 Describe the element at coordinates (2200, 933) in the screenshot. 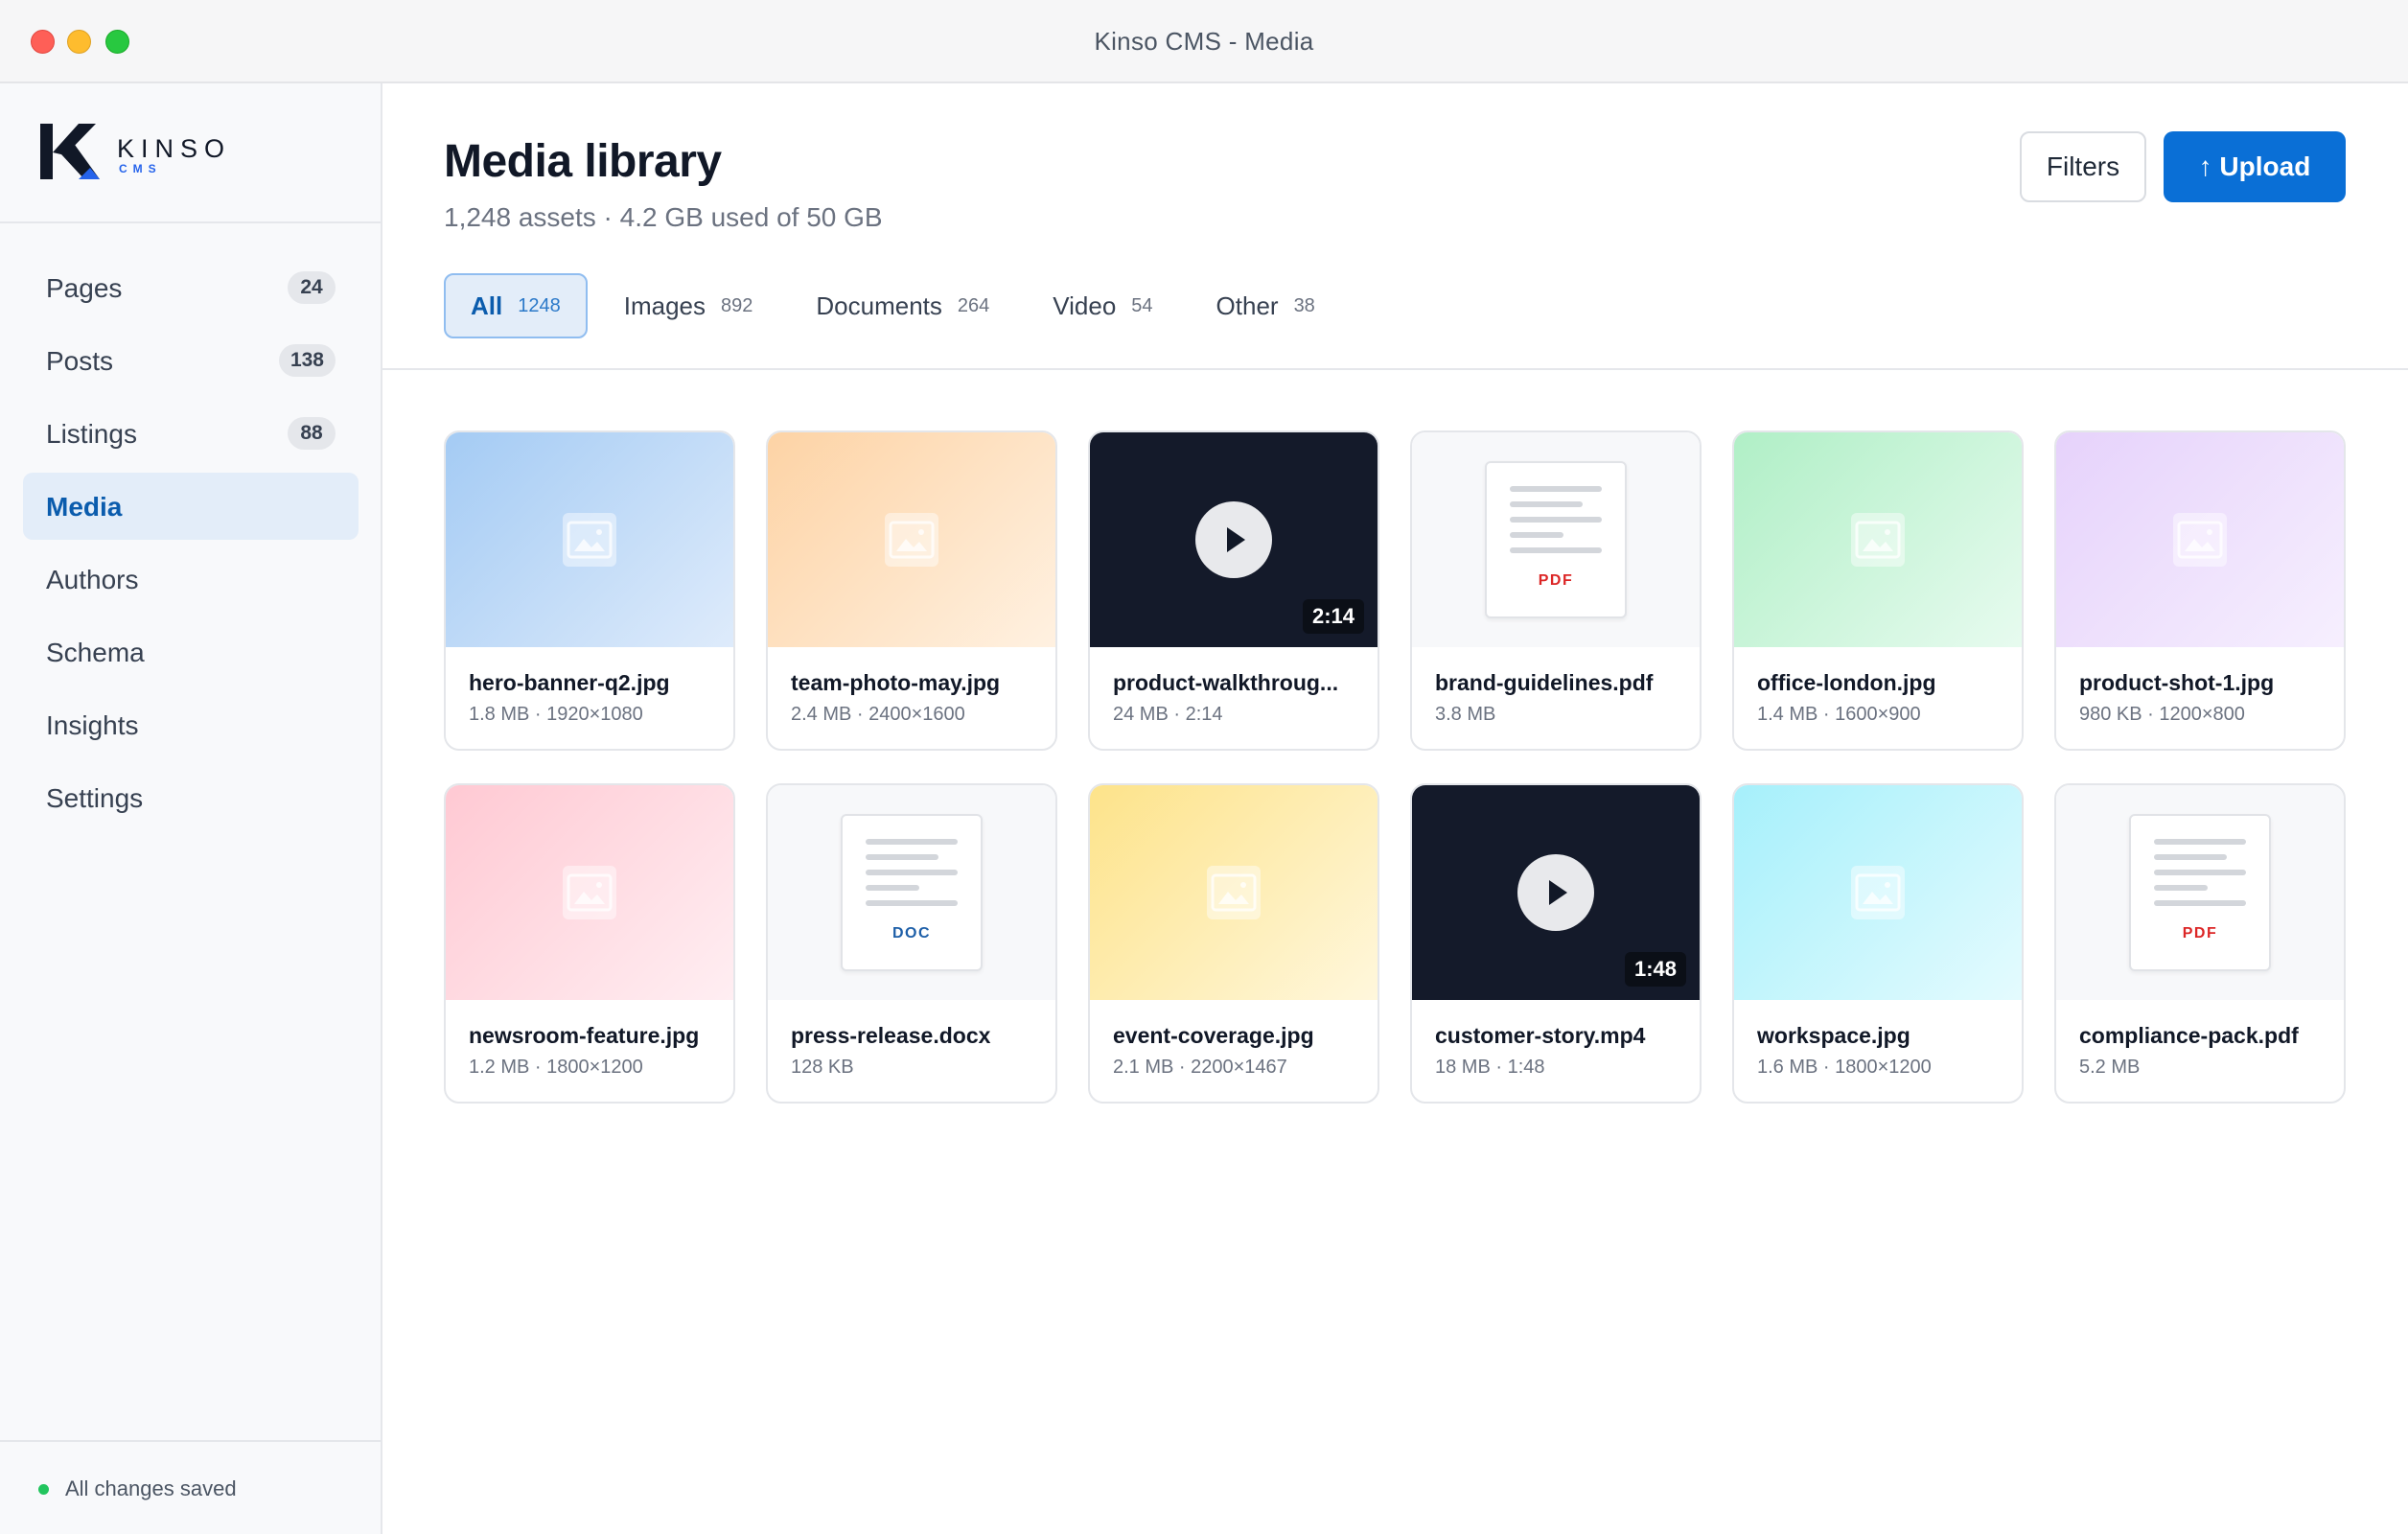

I see `doc-type-label: PDF` at that location.